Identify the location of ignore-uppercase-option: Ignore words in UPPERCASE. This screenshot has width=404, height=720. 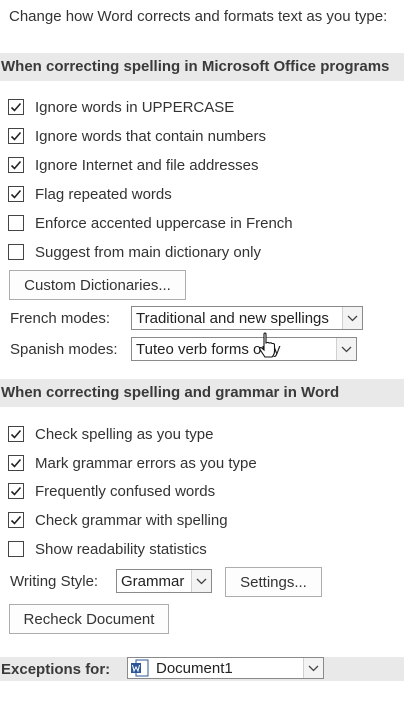
(121, 107).